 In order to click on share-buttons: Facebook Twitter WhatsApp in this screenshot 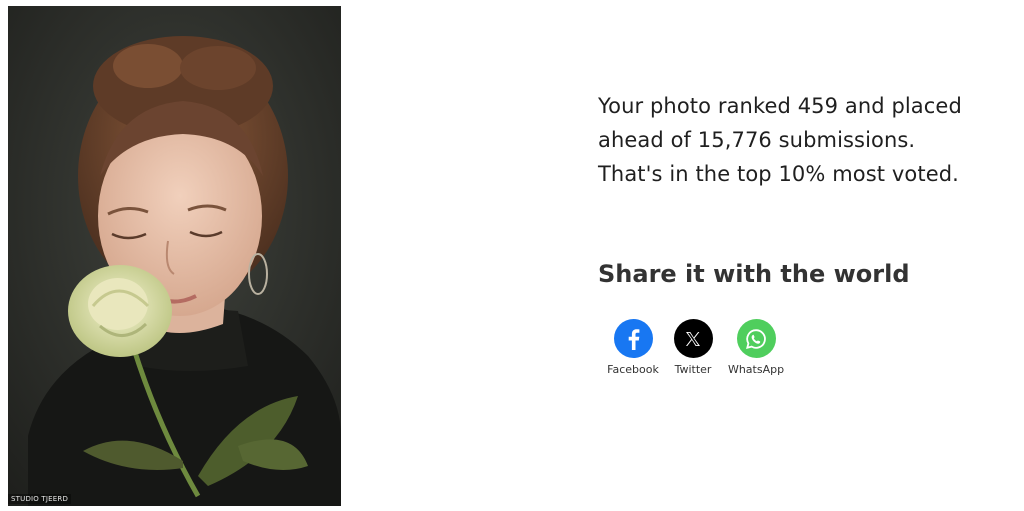, I will do `click(696, 347)`.